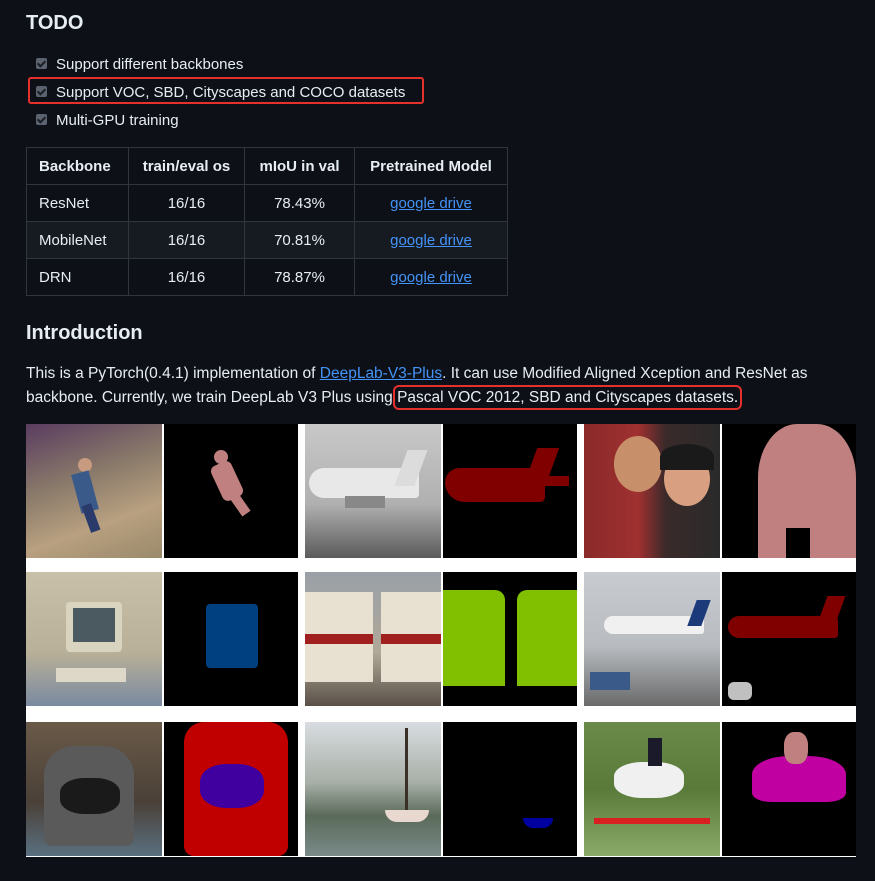  Describe the element at coordinates (231, 639) in the screenshot. I see `segmentation-mask-monitor` at that location.